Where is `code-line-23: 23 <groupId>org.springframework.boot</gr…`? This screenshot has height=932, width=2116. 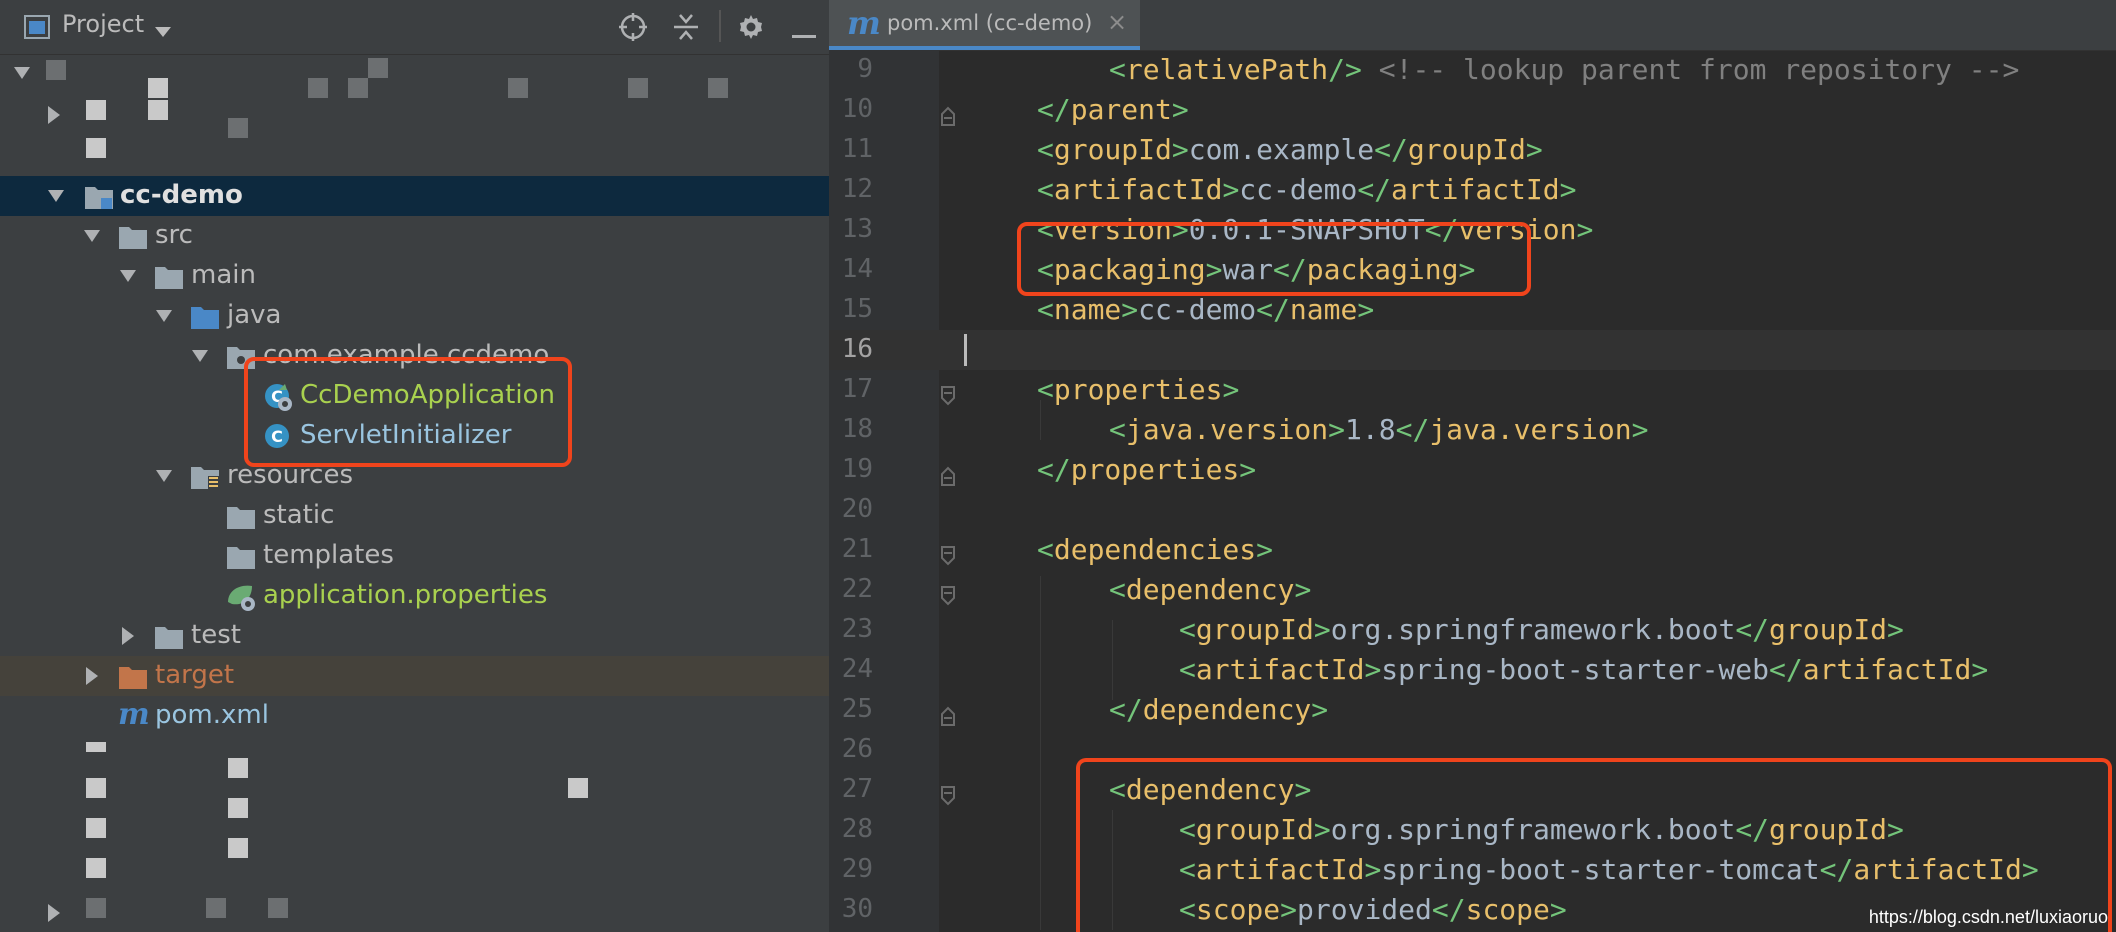 code-line-23: 23 <groupId>org.springframework.boot</gr… is located at coordinates (1472, 630).